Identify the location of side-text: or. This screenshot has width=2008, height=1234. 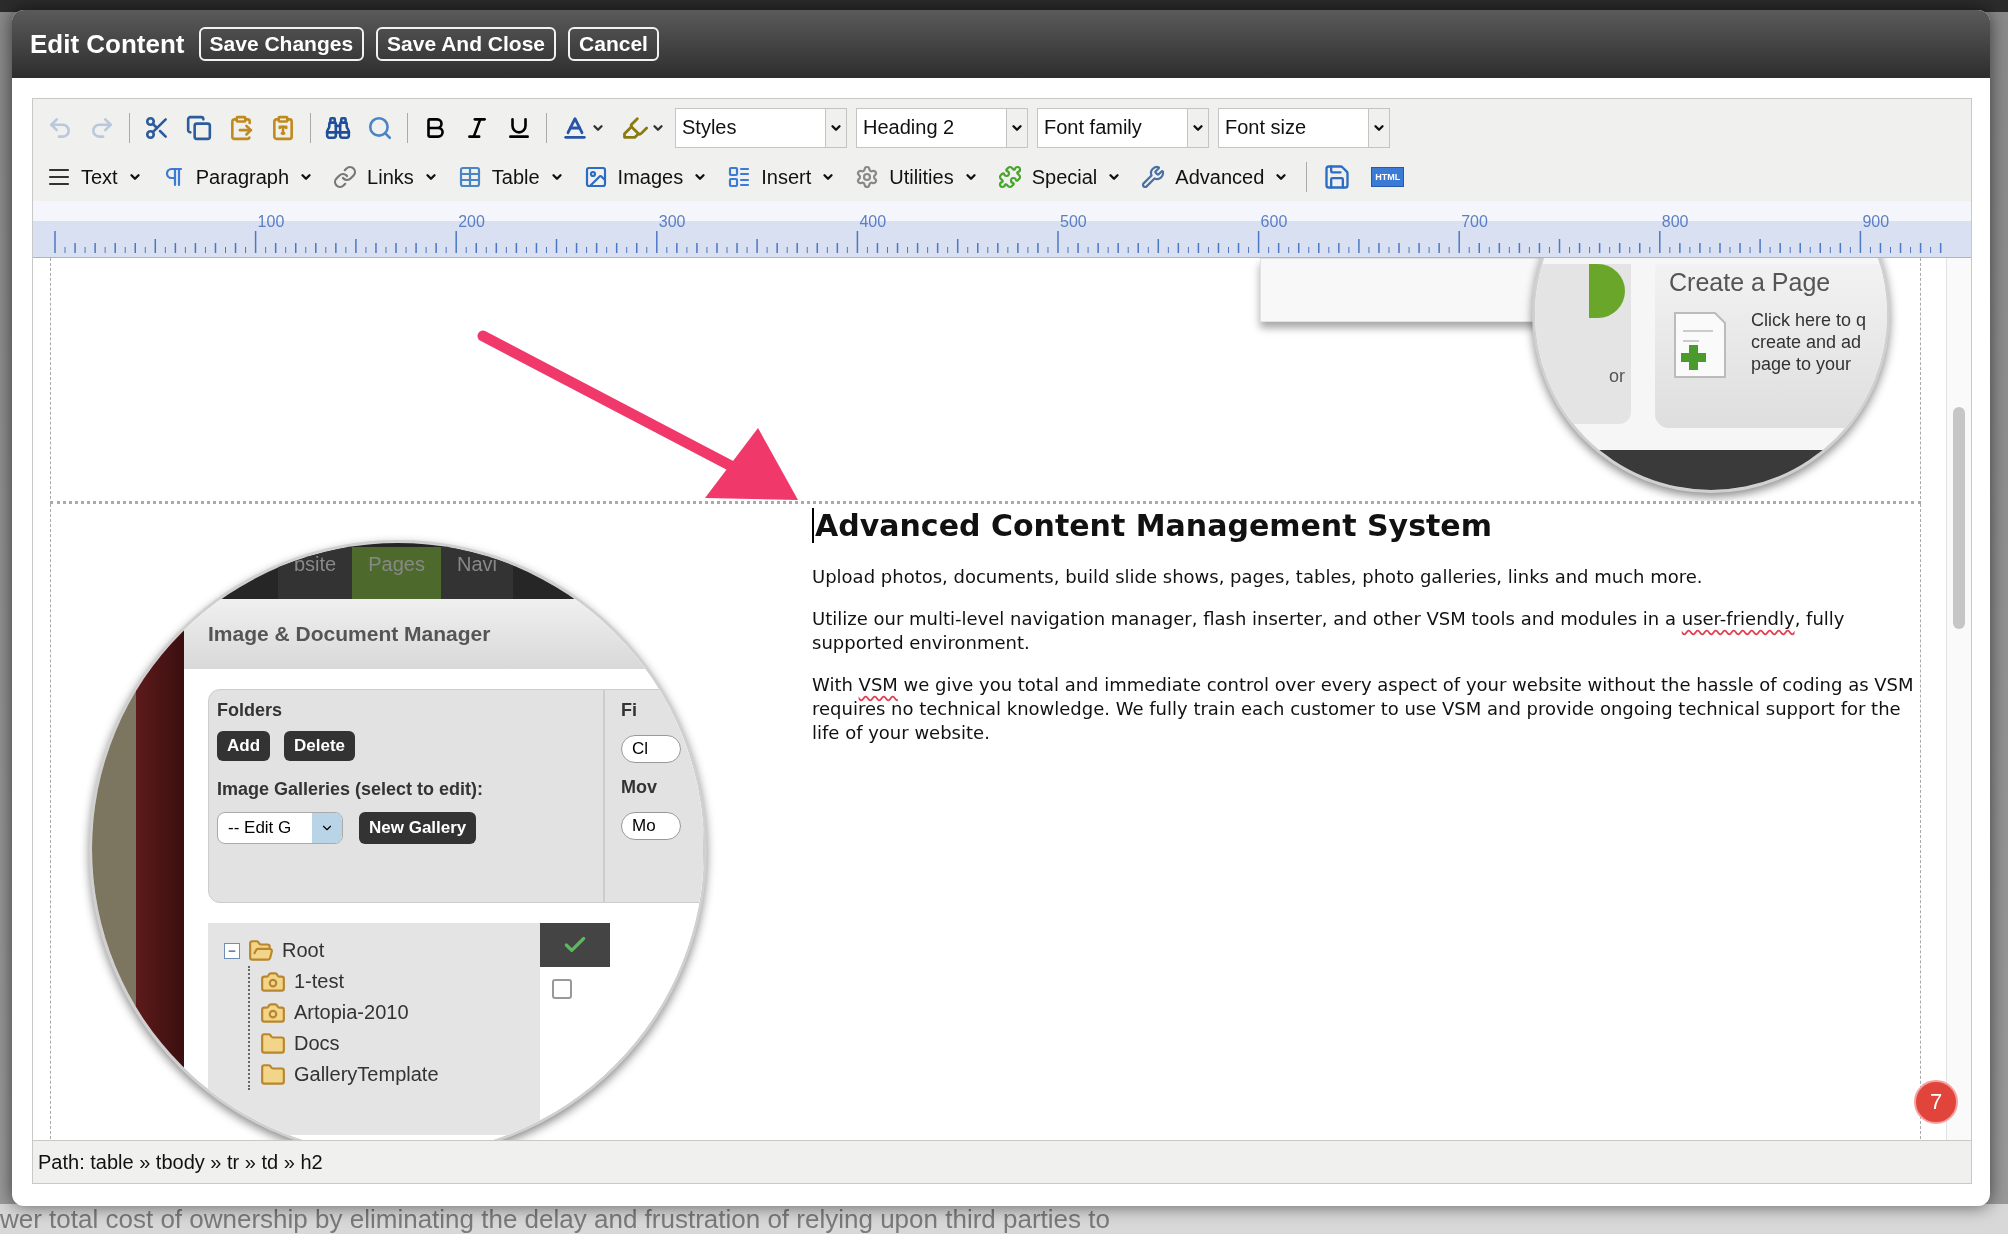
(1617, 376).